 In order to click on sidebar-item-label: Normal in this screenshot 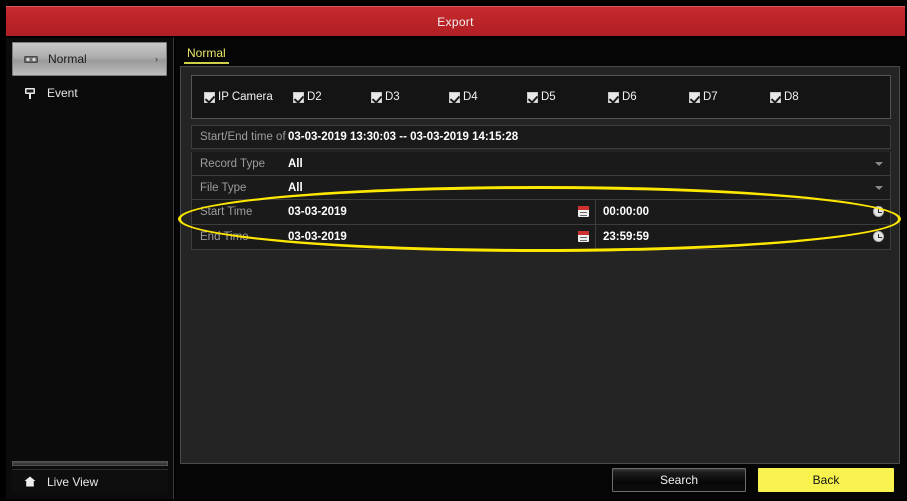, I will do `click(67, 59)`.